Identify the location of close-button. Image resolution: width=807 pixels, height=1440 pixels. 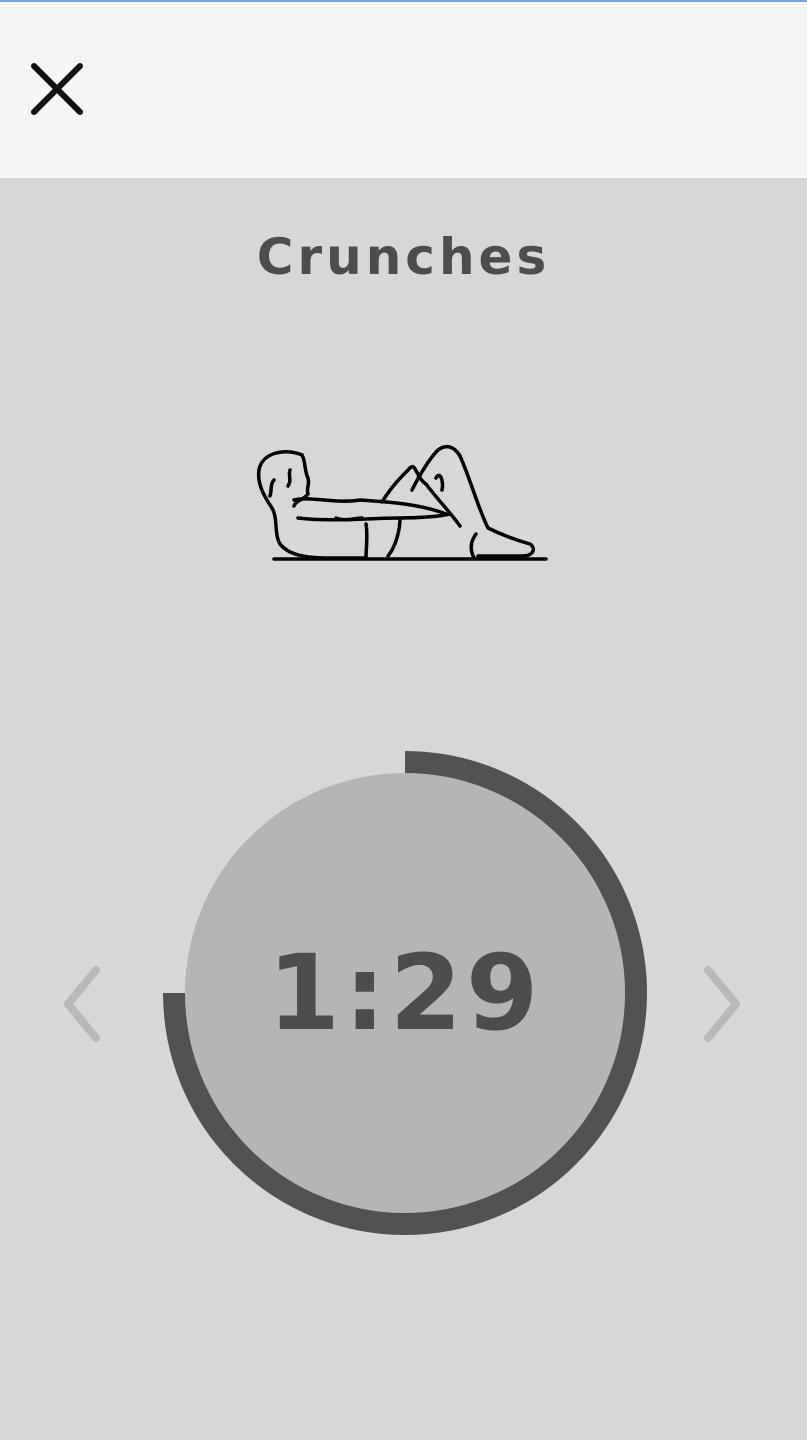
(58, 90).